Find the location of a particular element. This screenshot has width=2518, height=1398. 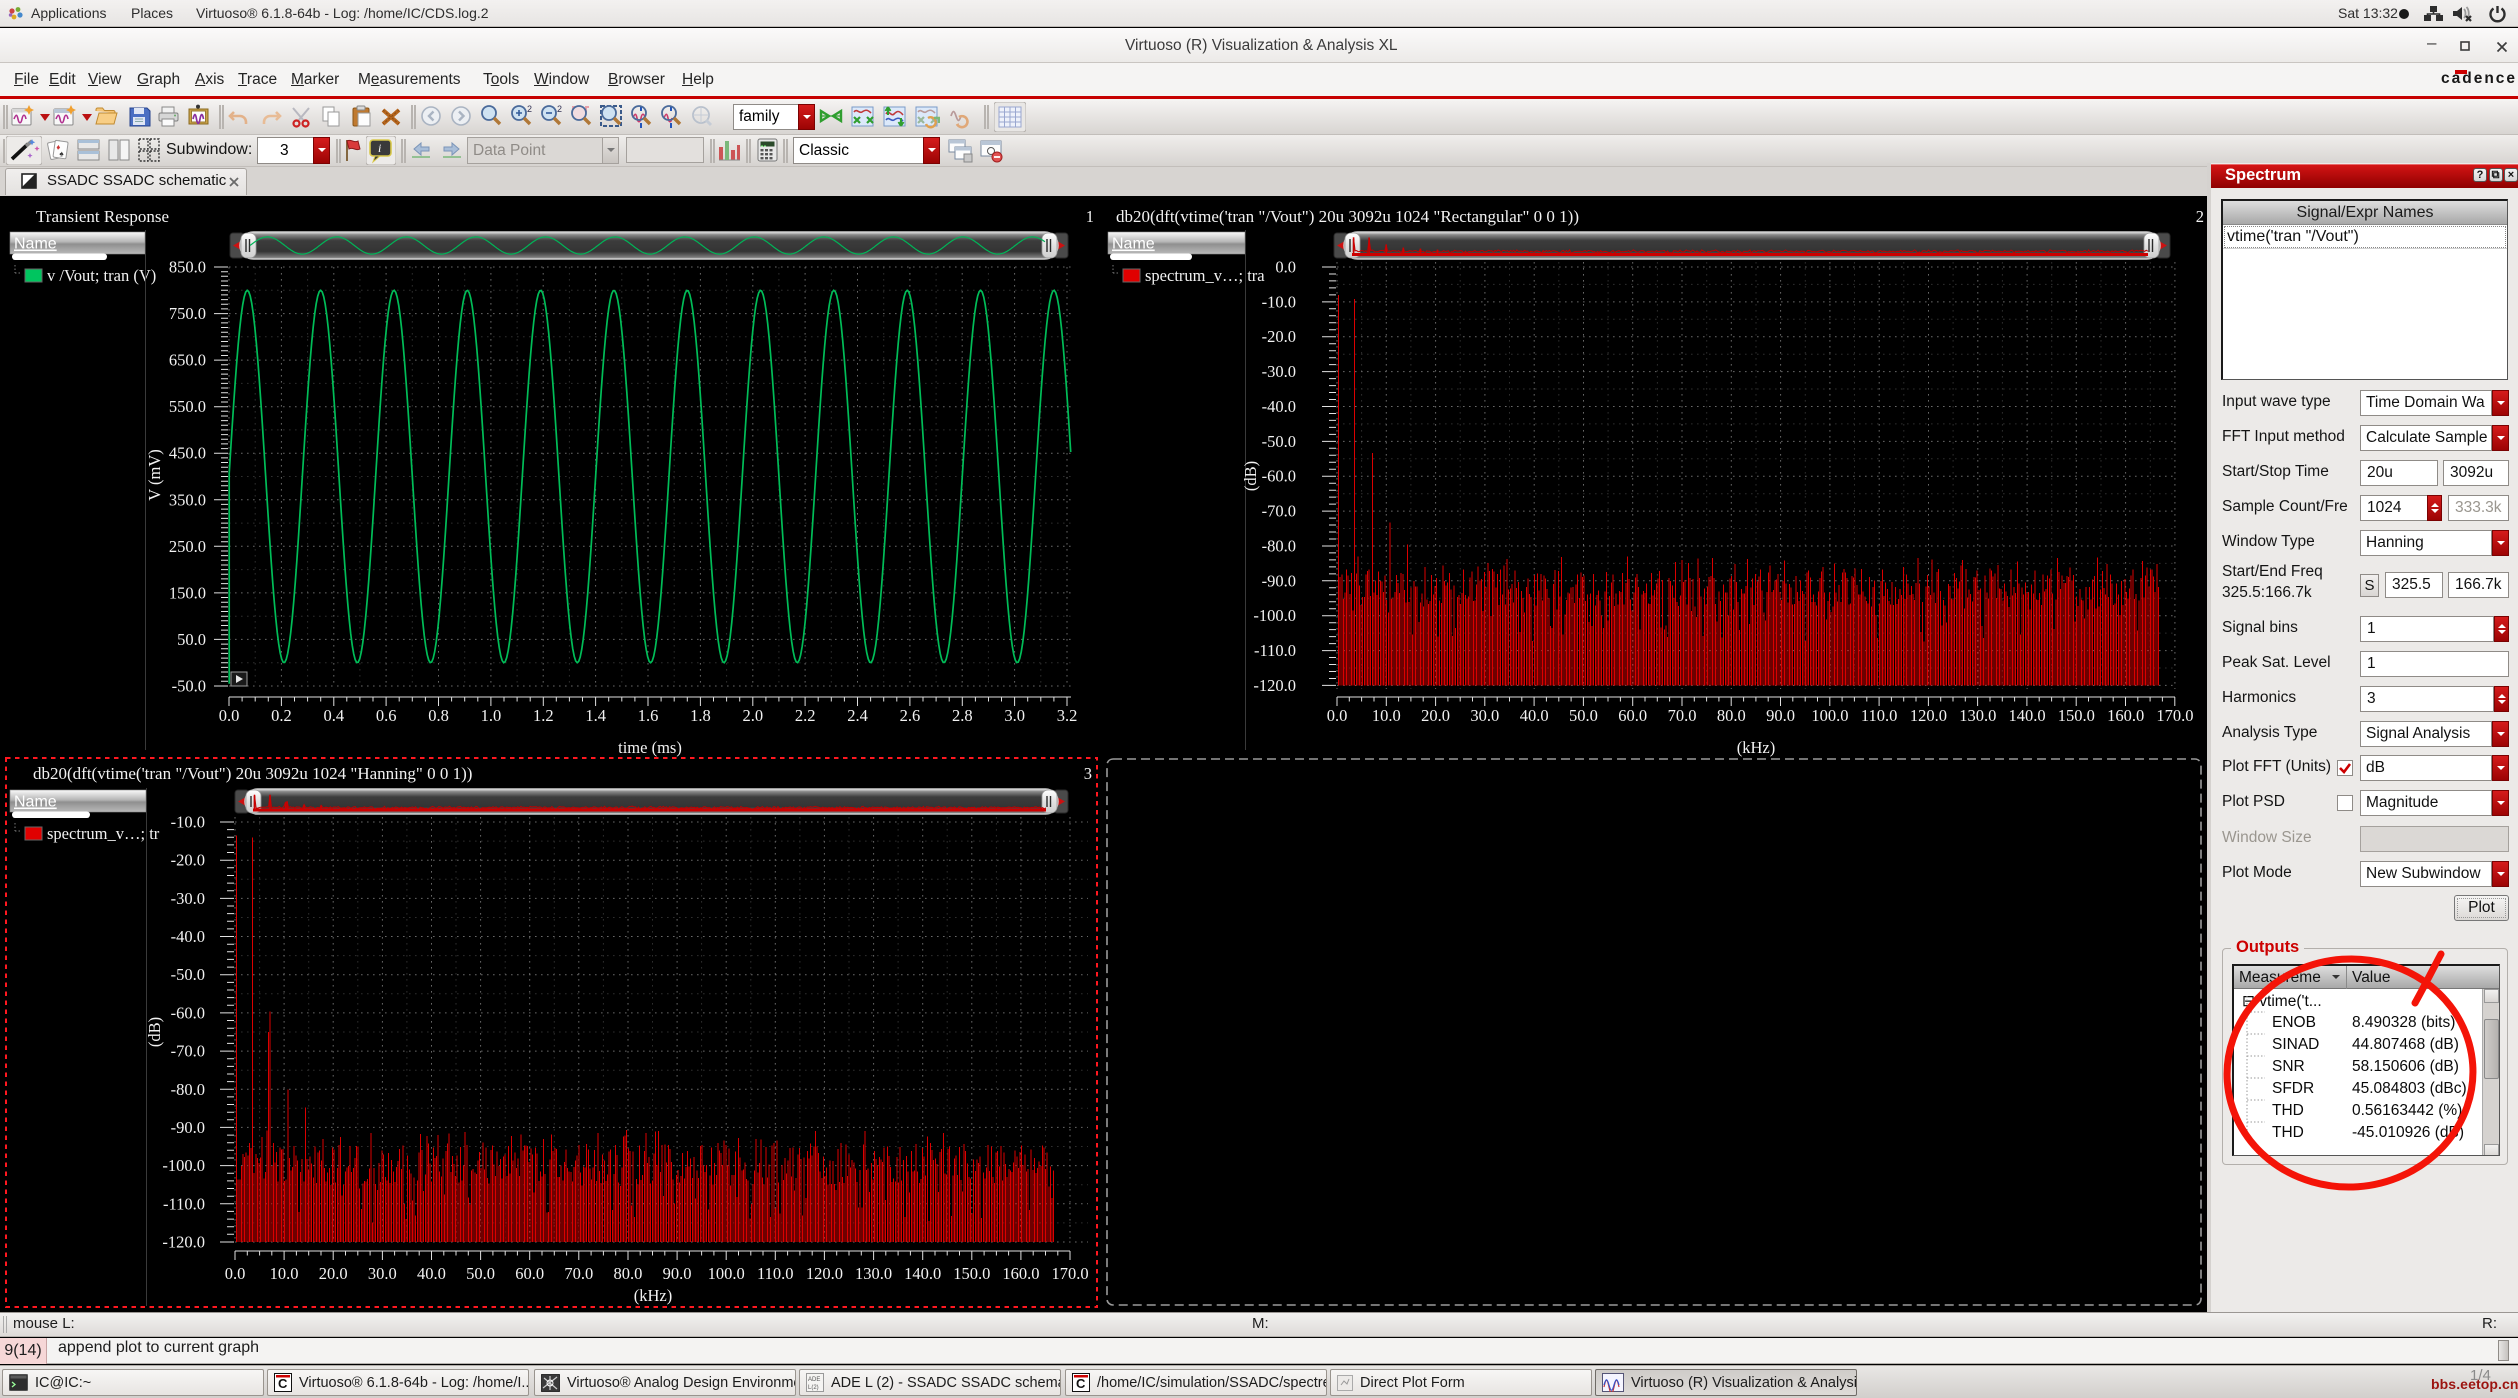

svg-text: L(2) is located at coordinates (813, 1388).